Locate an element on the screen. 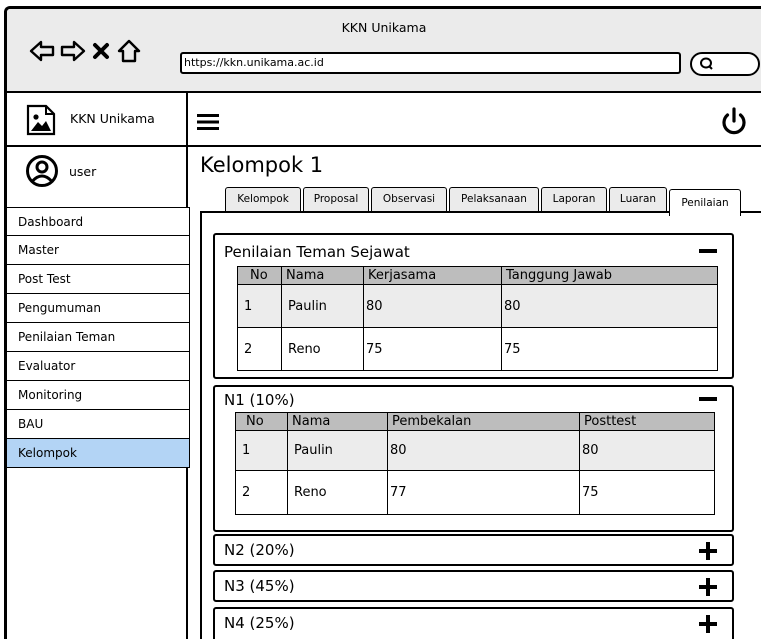  user-name: user is located at coordinates (83, 171).